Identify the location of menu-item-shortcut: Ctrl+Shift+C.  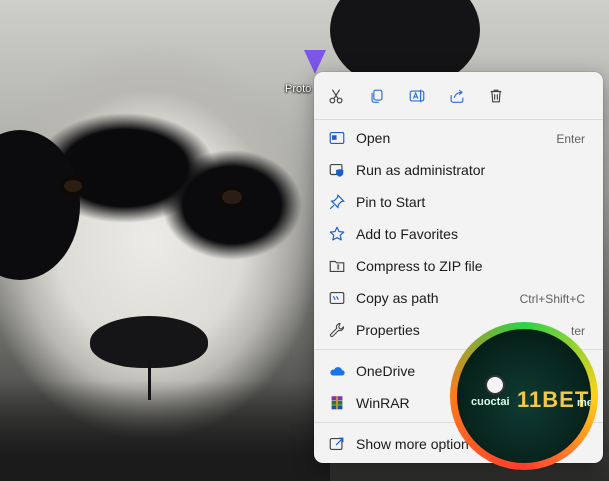
(552, 299).